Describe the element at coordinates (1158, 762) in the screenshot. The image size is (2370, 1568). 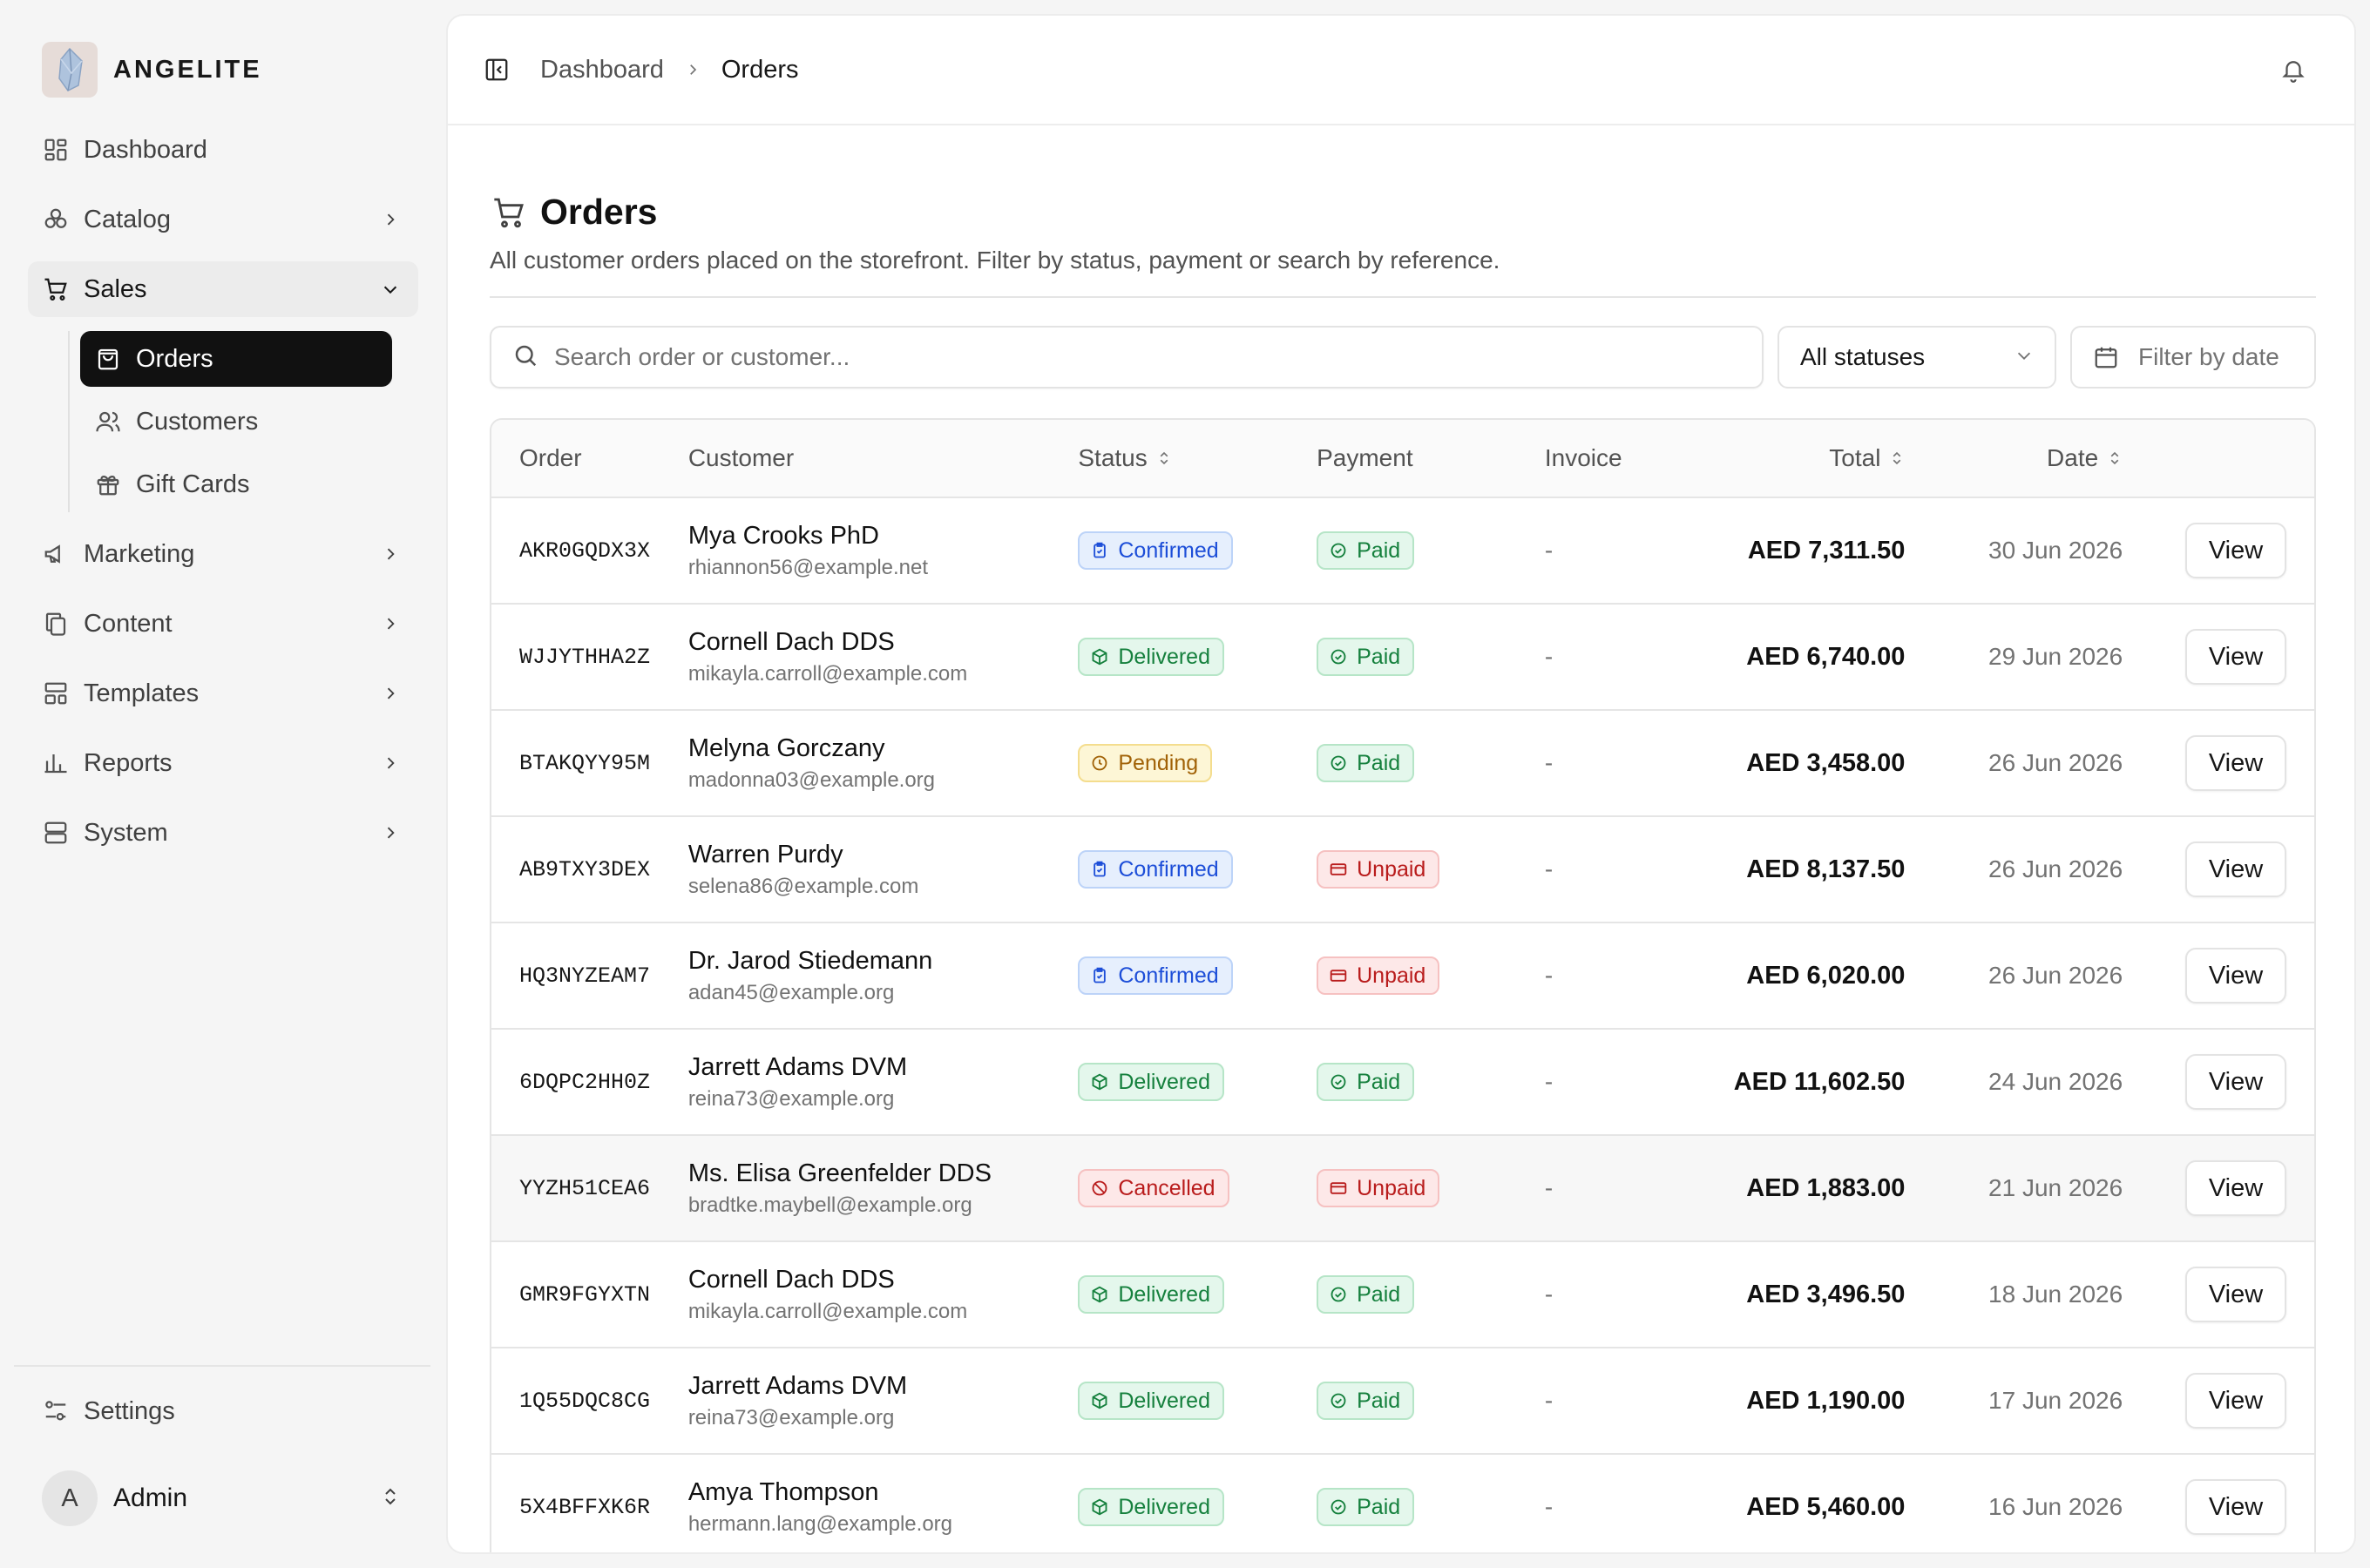
I see `status-label: Pending` at that location.